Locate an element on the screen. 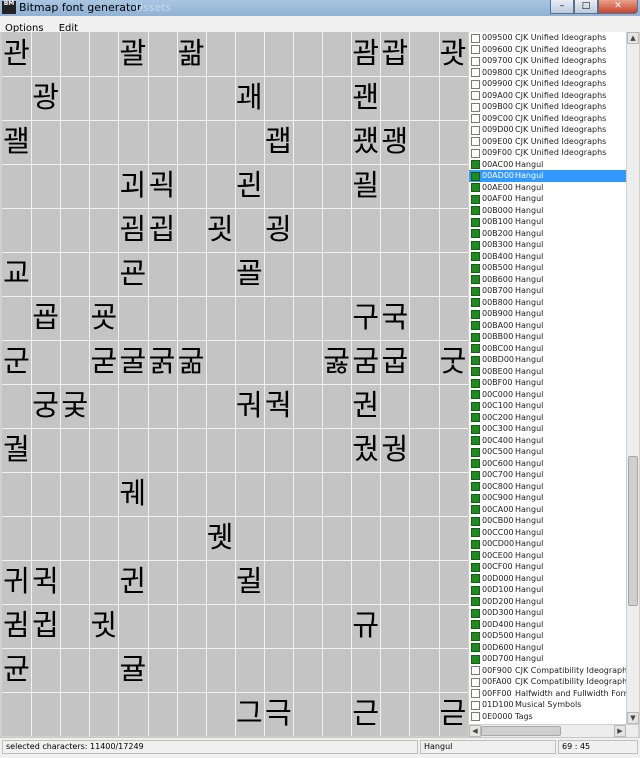 Image resolution: width=640 pixels, height=758 pixels. range-list-item: 00D200 Hangul is located at coordinates (547, 602).